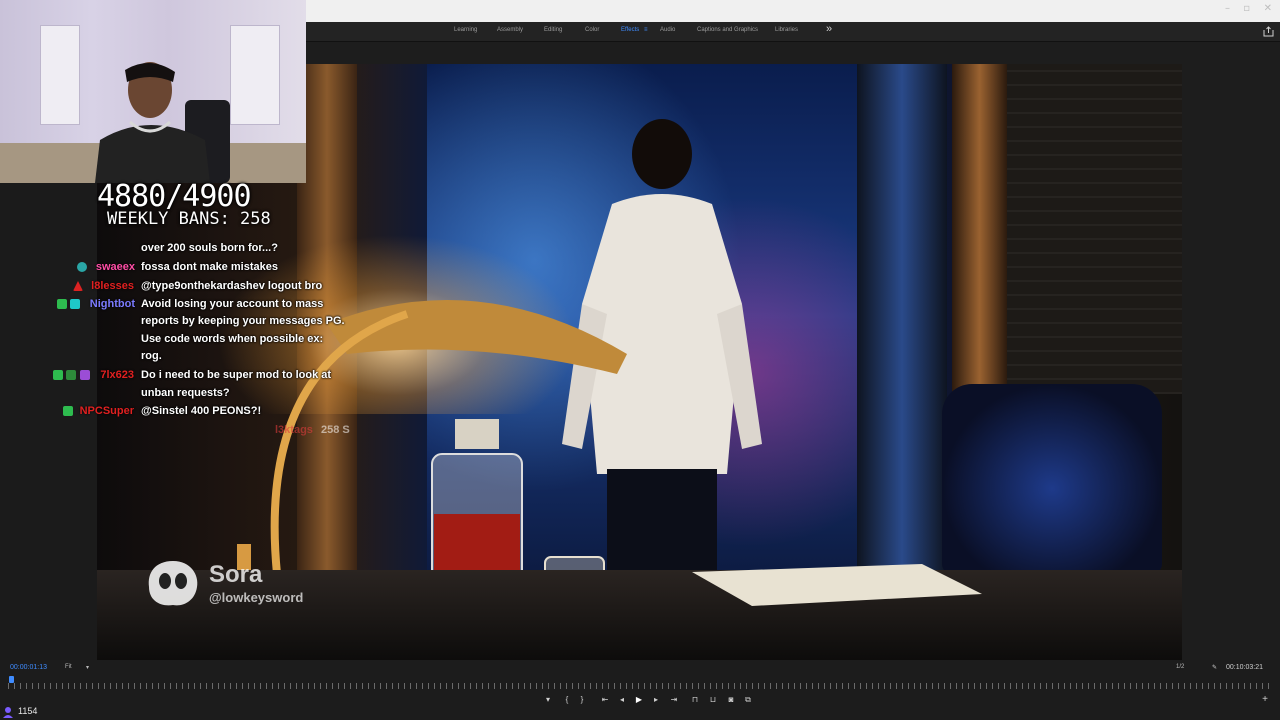 The width and height of the screenshot is (1280, 720). I want to click on comparison-view-icon: ⧉, so click(748, 700).